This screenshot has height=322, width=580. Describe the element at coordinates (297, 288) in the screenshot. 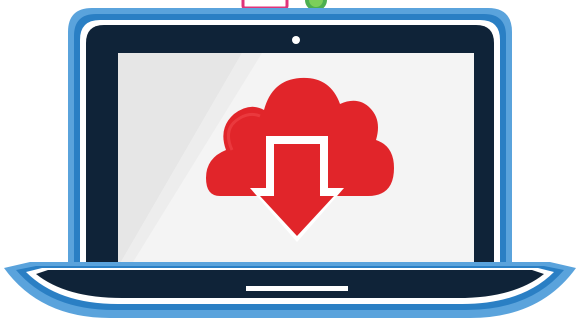

I see `laptop-base-groove` at that location.